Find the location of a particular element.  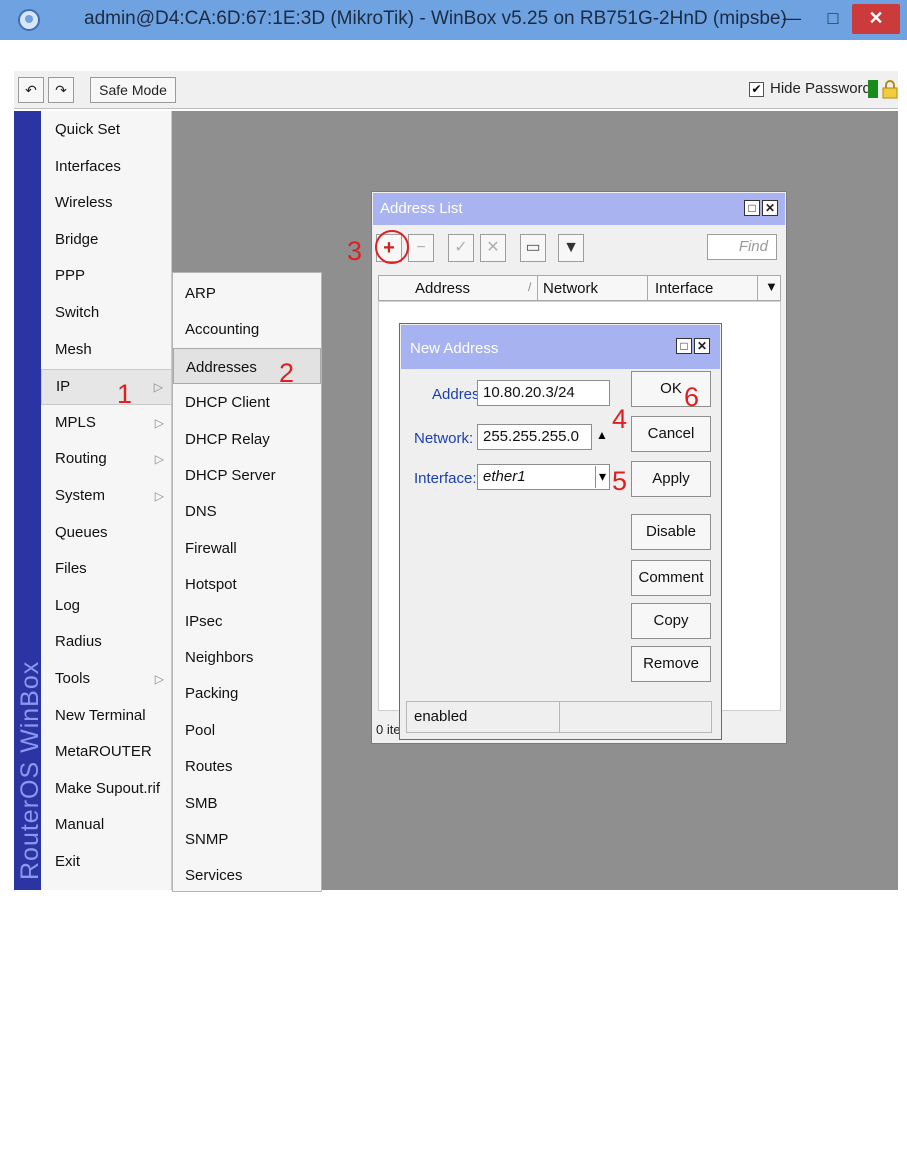

network-label: Network: is located at coordinates (444, 438).